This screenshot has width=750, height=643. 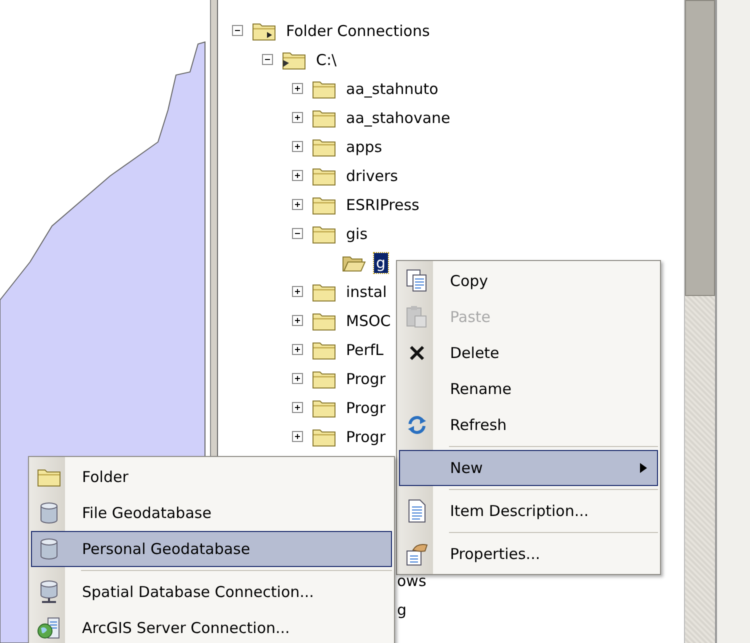 What do you see at coordinates (366, 292) in the screenshot?
I see `tree-item: instal` at bounding box center [366, 292].